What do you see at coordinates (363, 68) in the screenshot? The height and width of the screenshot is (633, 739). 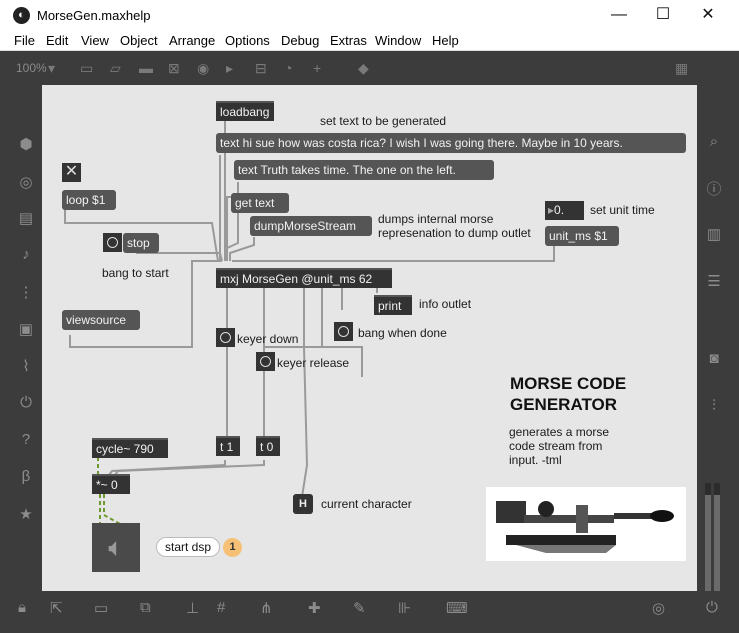 I see `paint-bucket-icon: ◆` at bounding box center [363, 68].